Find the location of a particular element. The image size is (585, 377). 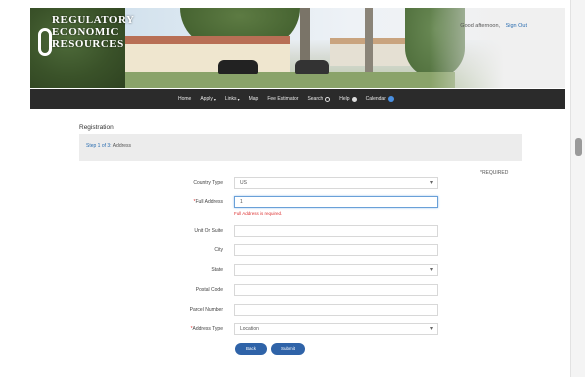

row-postal-code: Postal Code is located at coordinates (285, 290).